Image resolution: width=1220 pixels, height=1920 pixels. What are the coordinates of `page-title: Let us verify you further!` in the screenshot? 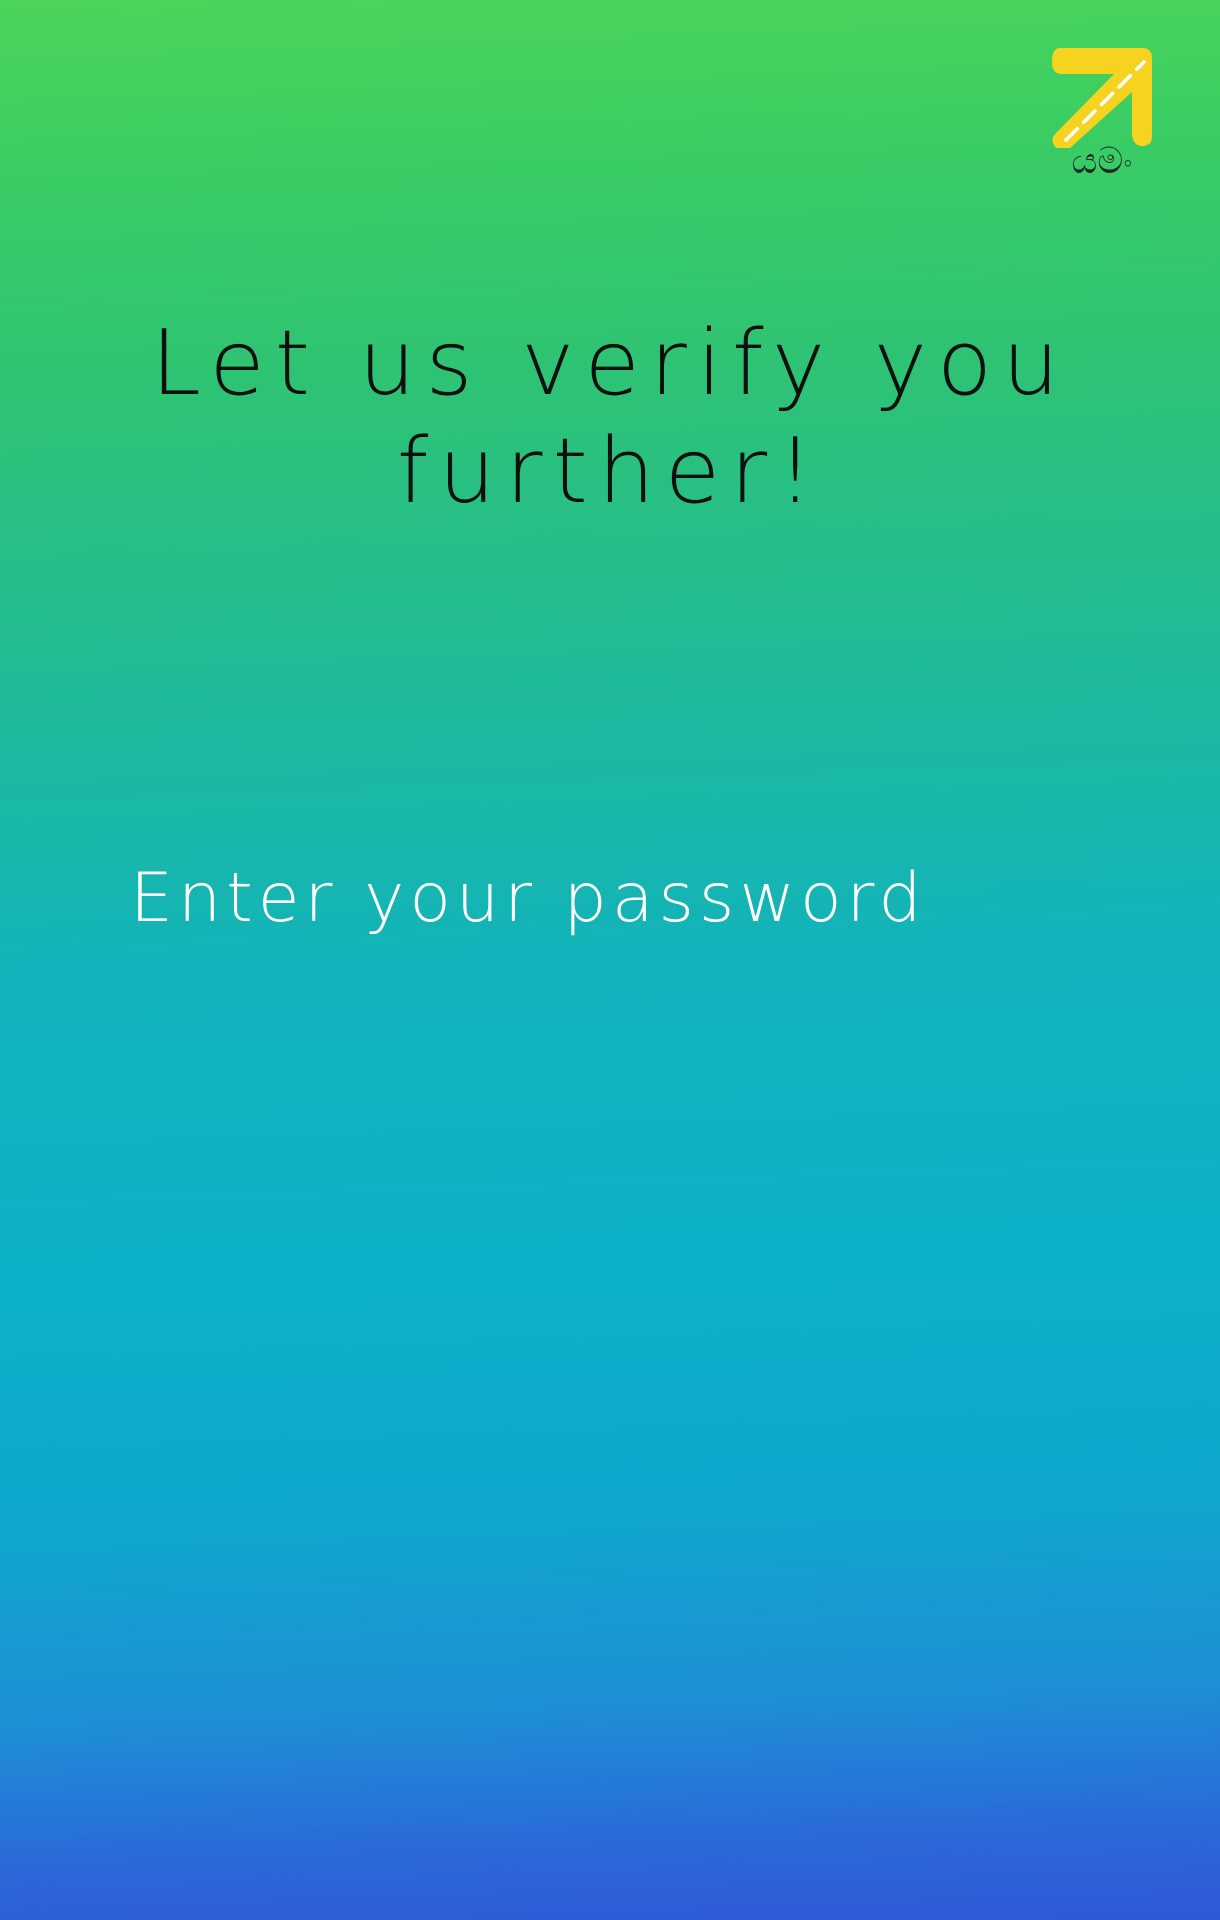 It's located at (610, 417).